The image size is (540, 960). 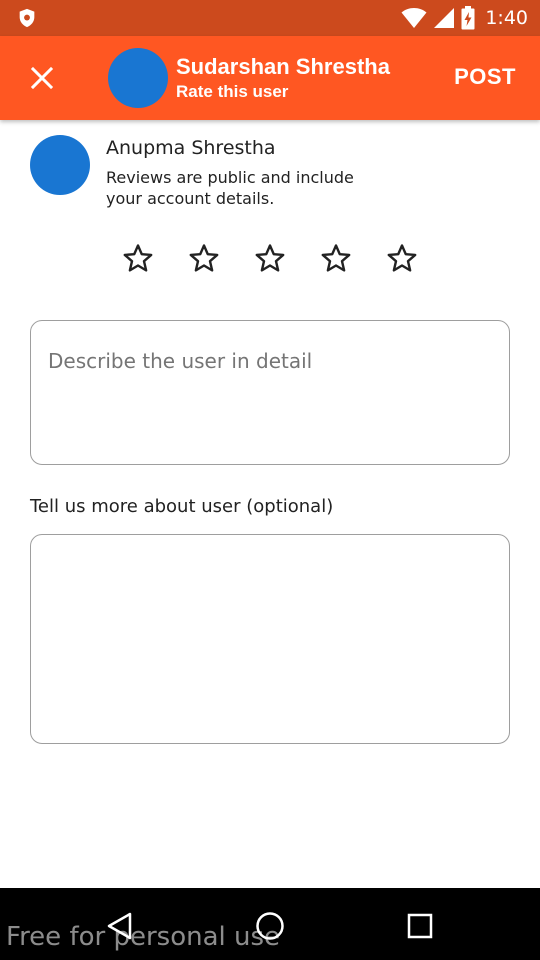 I want to click on describe-field-container, so click(x=270, y=392).